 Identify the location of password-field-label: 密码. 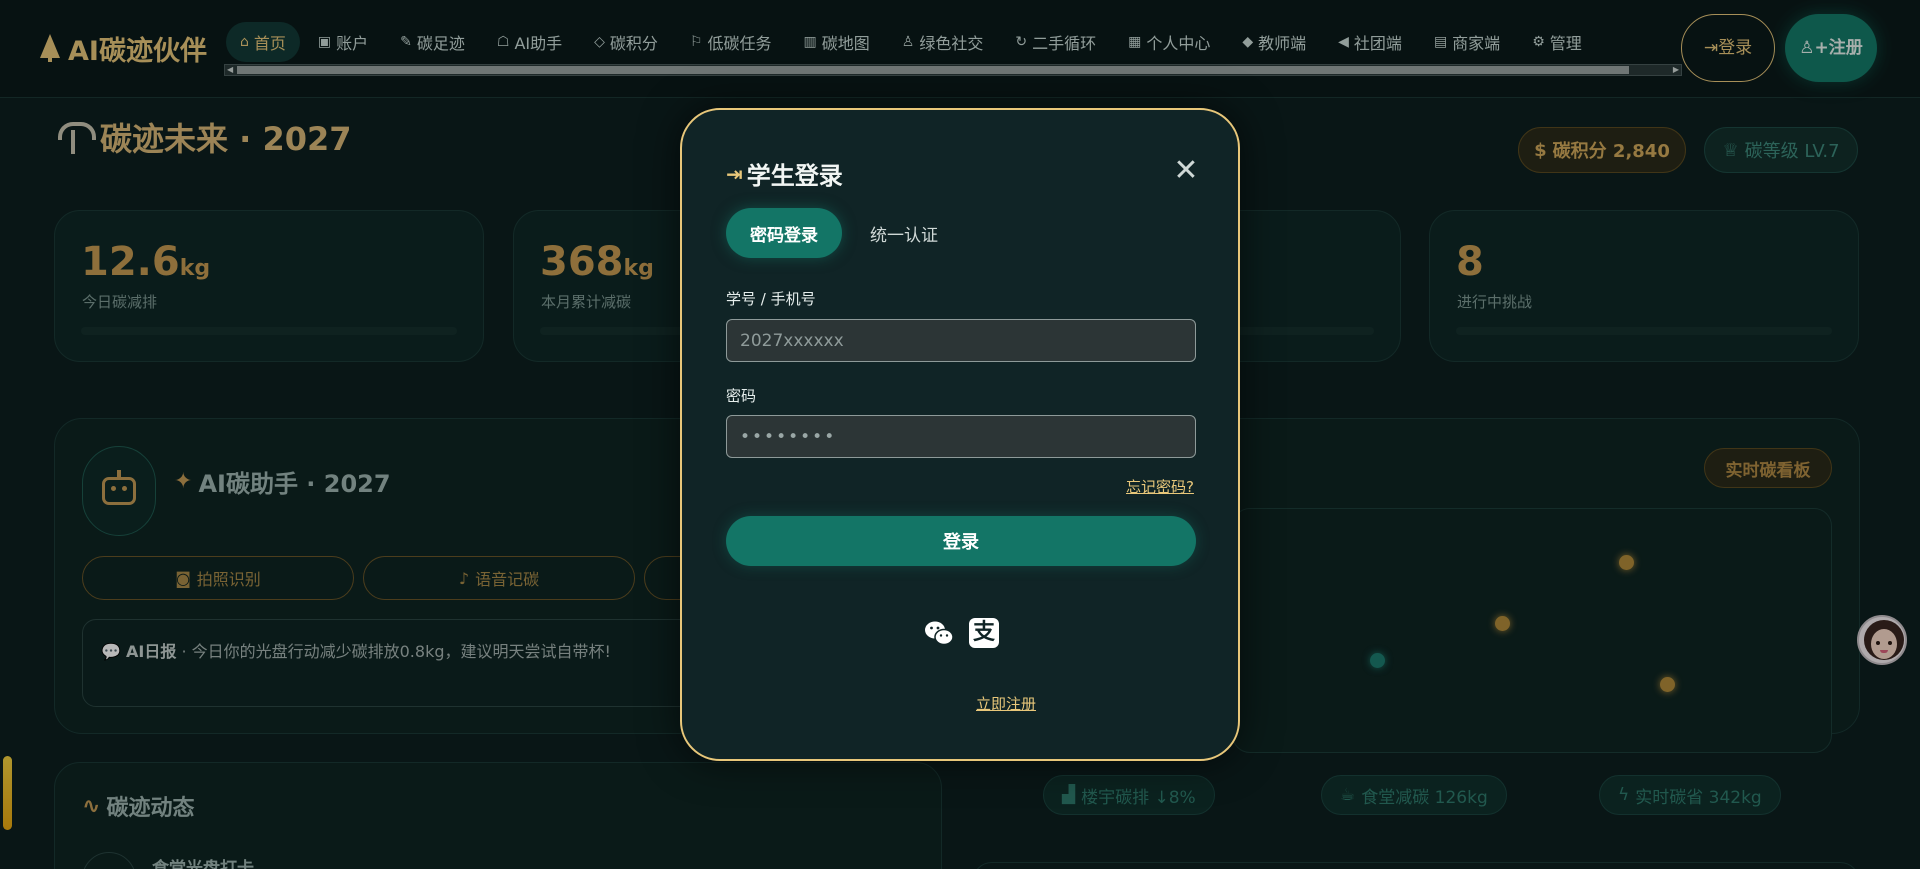
(741, 396).